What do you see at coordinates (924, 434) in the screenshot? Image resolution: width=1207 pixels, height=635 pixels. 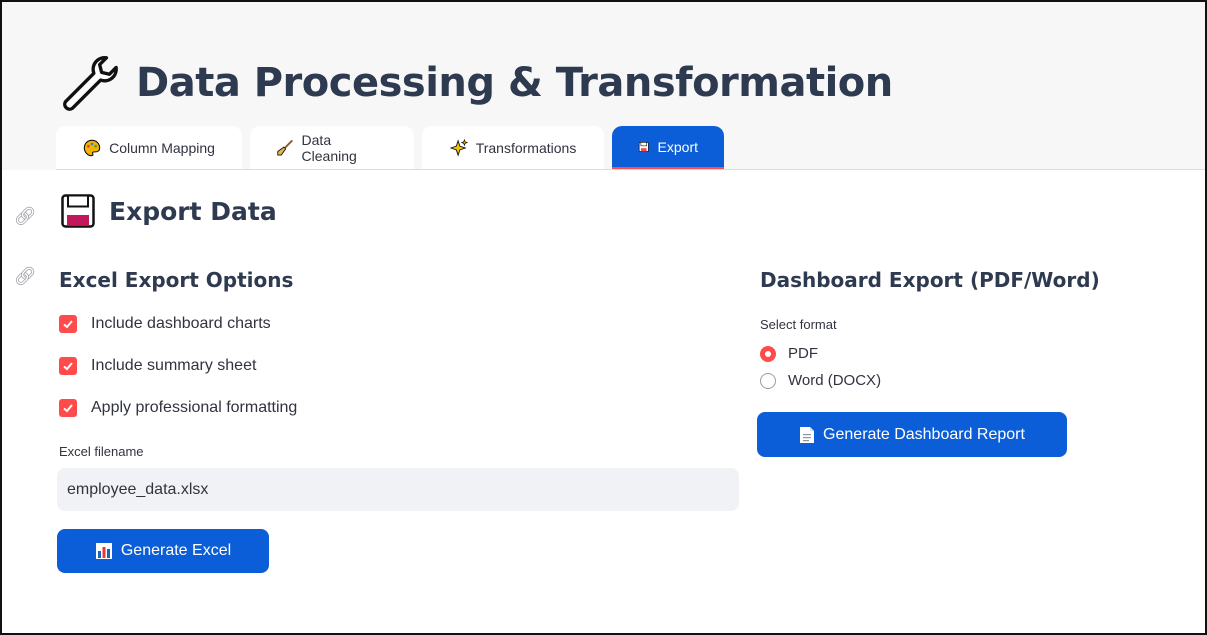 I see `button-label: Generate Dashboard Report` at bounding box center [924, 434].